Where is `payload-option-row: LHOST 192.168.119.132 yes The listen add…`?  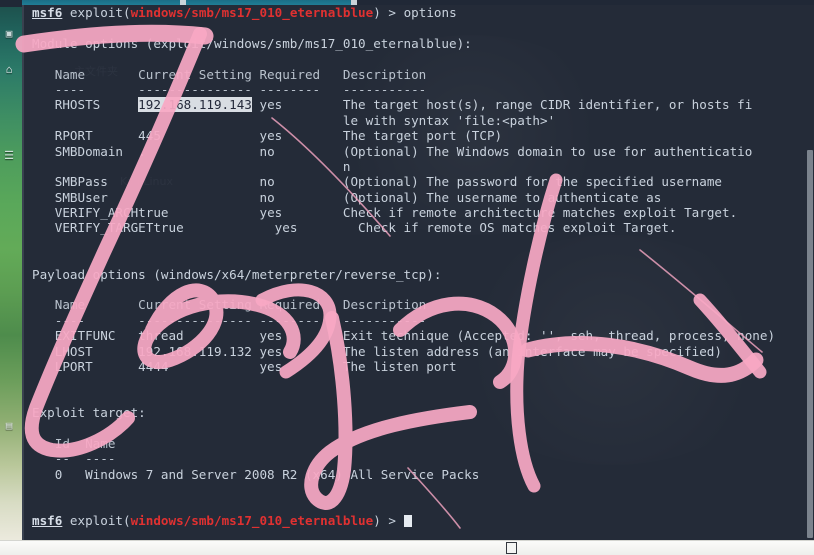
payload-option-row: LHOST 192.168.119.132 yes The listen add… is located at coordinates (377, 351).